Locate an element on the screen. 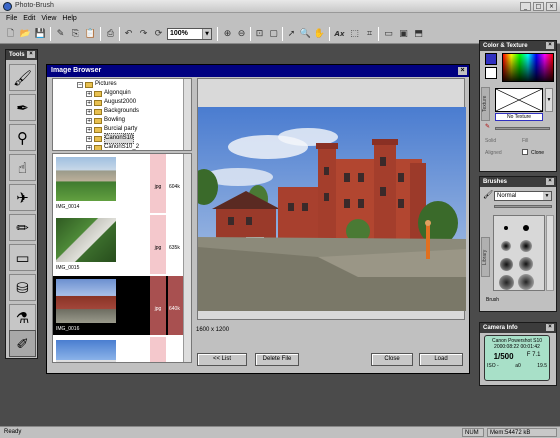  layer-icon: ▣ is located at coordinates (403, 34).